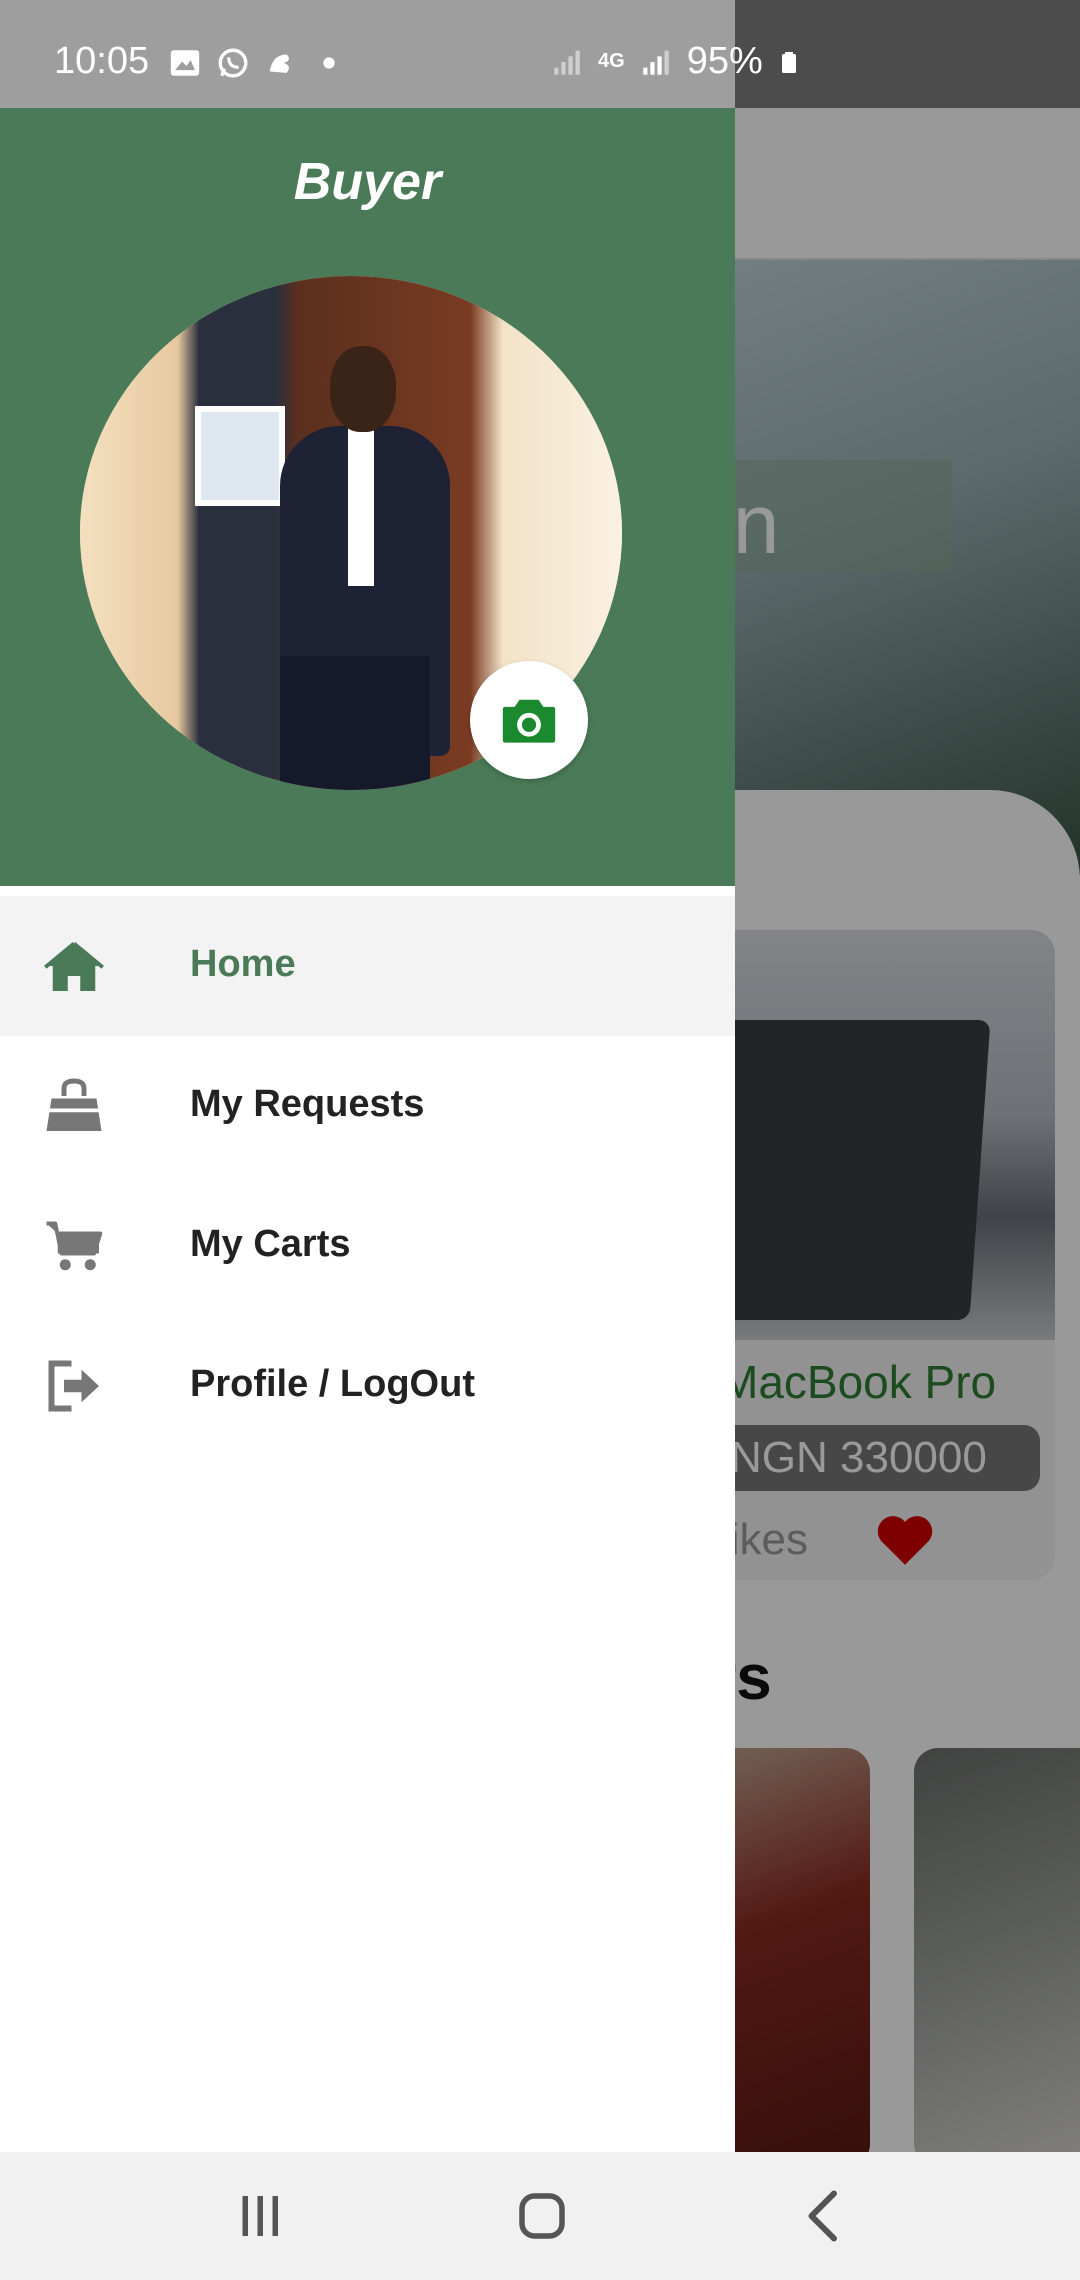 This screenshot has height=2280, width=1080. Describe the element at coordinates (355, 723) in the screenshot. I see `avatar-photo-legs` at that location.